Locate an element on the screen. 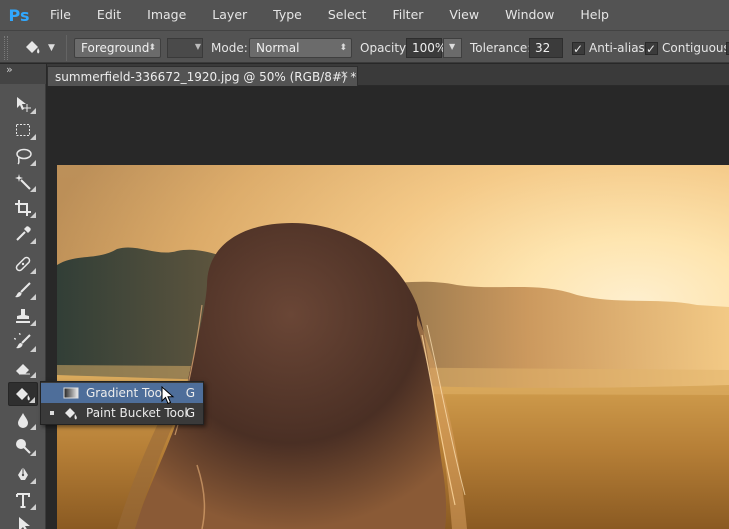 Image resolution: width=729 pixels, height=529 pixels. pen-tool is located at coordinates (23, 474).